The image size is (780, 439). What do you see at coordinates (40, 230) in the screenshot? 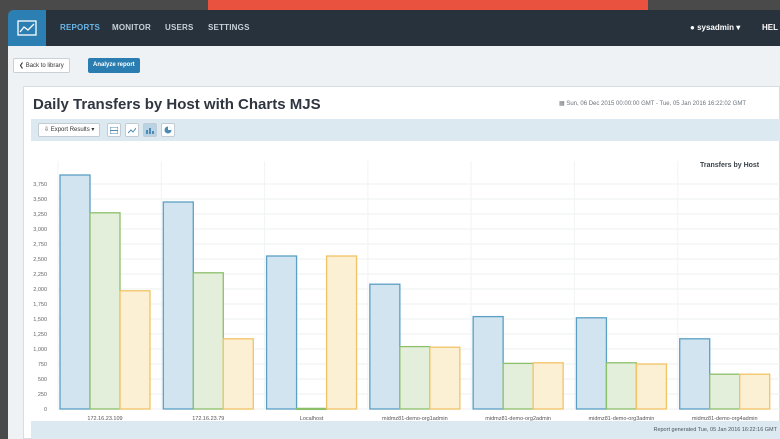
I see `y-tick-label: 3,000` at bounding box center [40, 230].